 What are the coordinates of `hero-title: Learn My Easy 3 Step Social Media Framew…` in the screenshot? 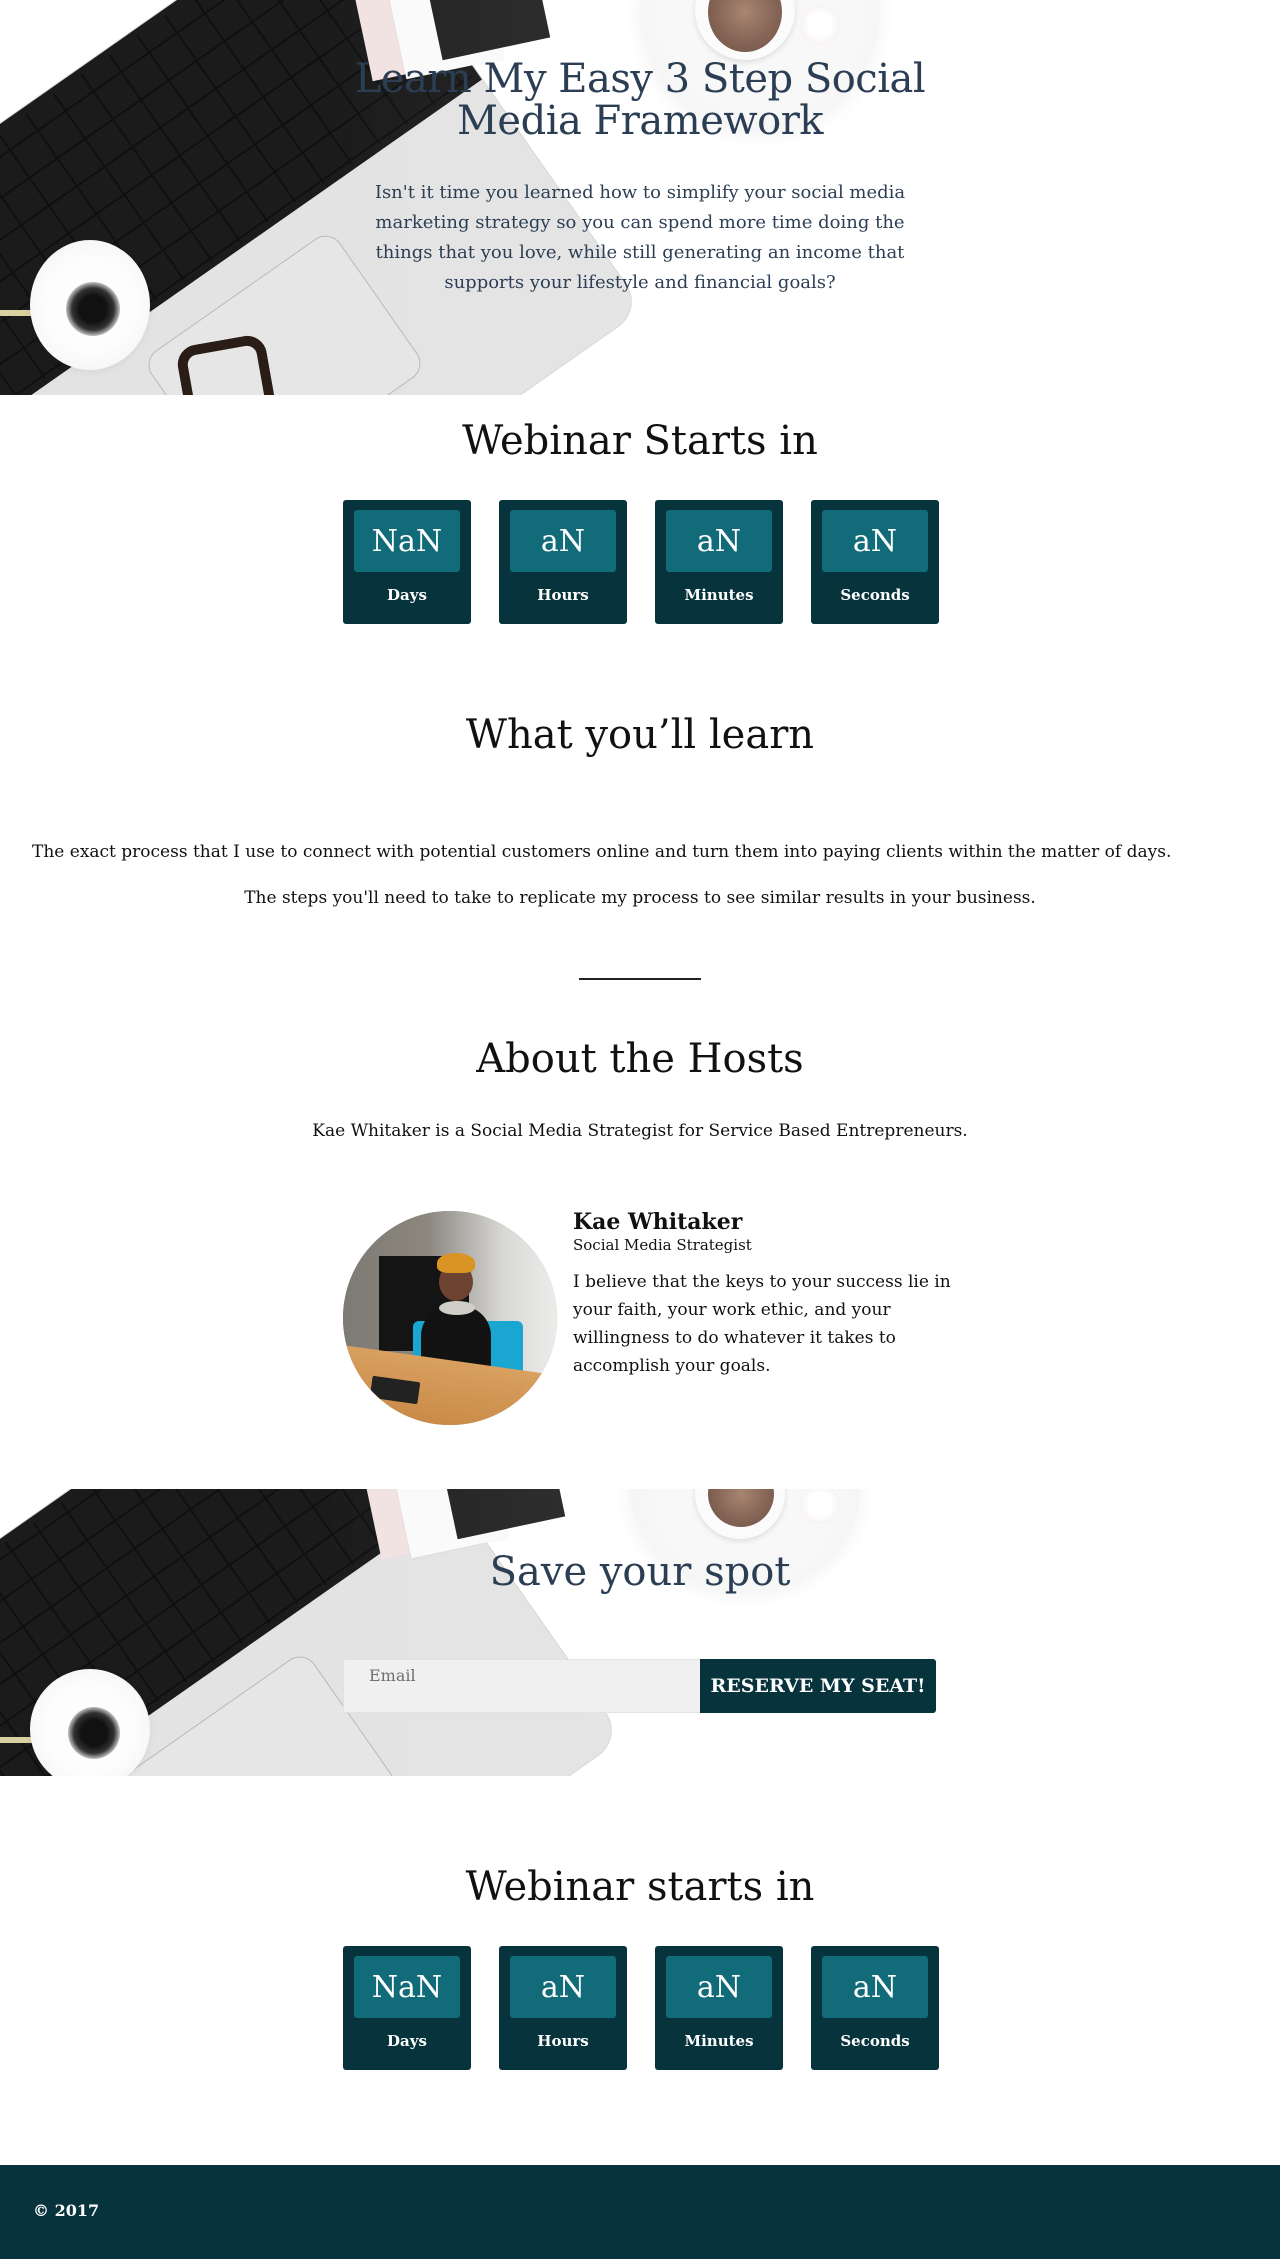 It's located at (640, 100).